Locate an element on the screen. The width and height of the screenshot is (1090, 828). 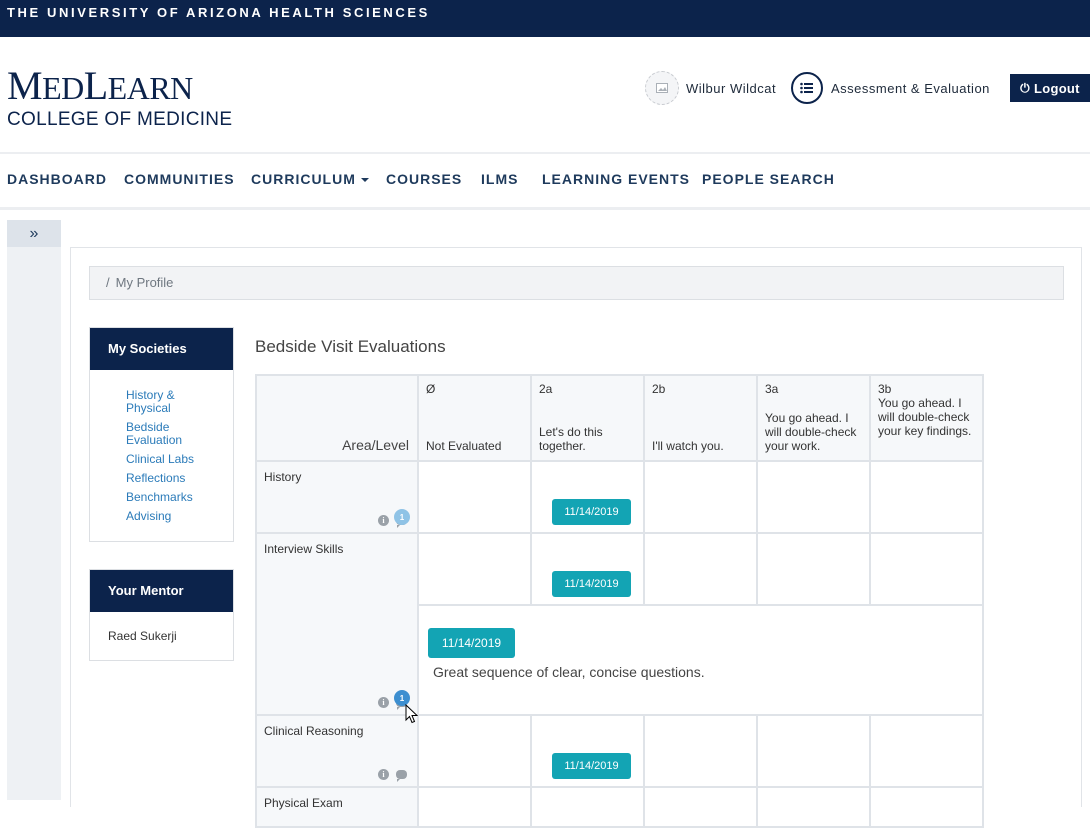
user-name: Wilbur Wildcat is located at coordinates (731, 88).